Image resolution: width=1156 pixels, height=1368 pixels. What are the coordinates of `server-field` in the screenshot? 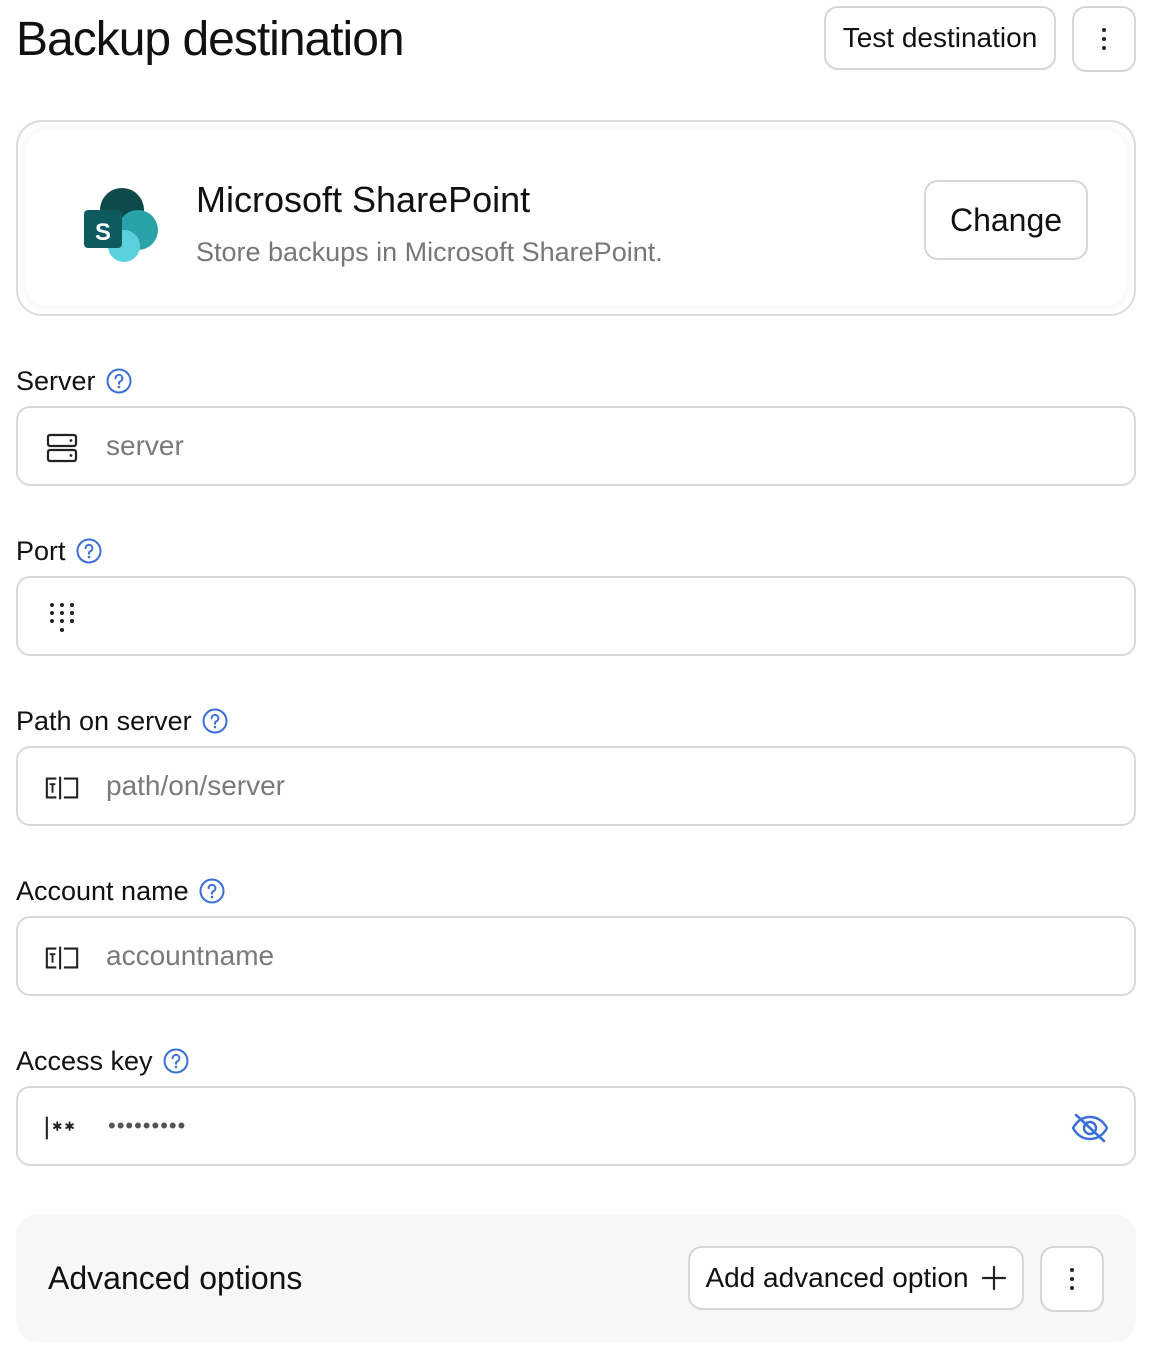 It's located at (576, 446).